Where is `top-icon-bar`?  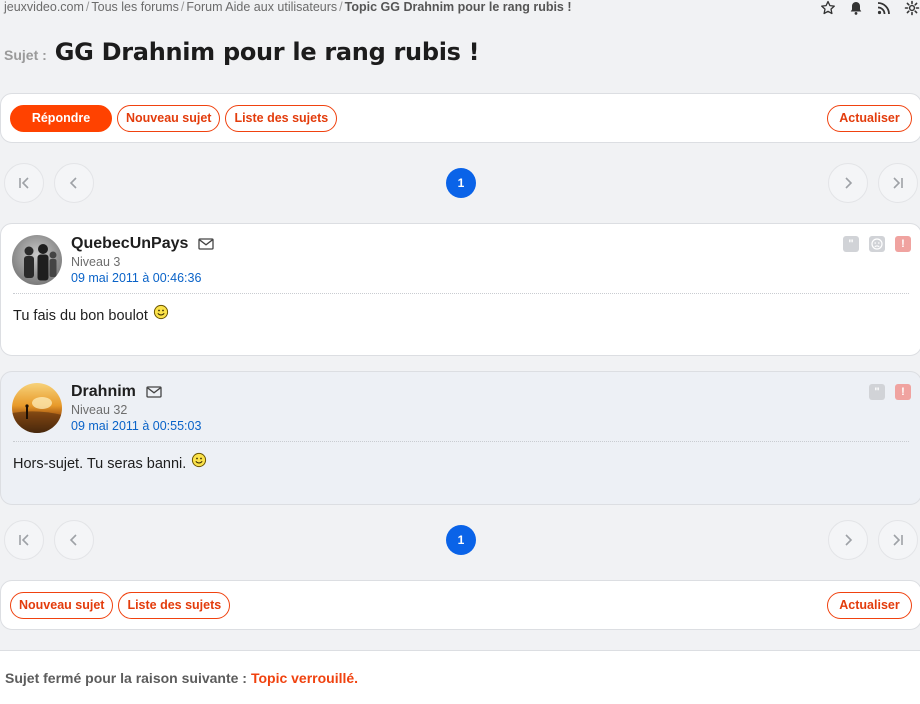 top-icon-bar is located at coordinates (870, 8).